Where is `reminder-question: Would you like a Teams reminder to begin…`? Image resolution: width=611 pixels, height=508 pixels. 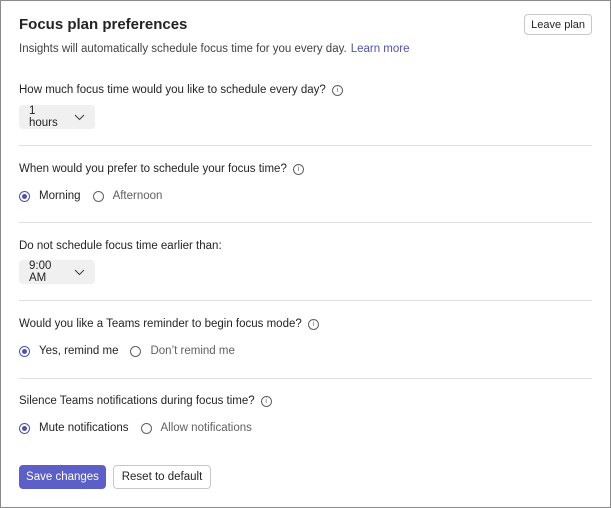 reminder-question: Would you like a Teams reminder to begin… is located at coordinates (160, 324).